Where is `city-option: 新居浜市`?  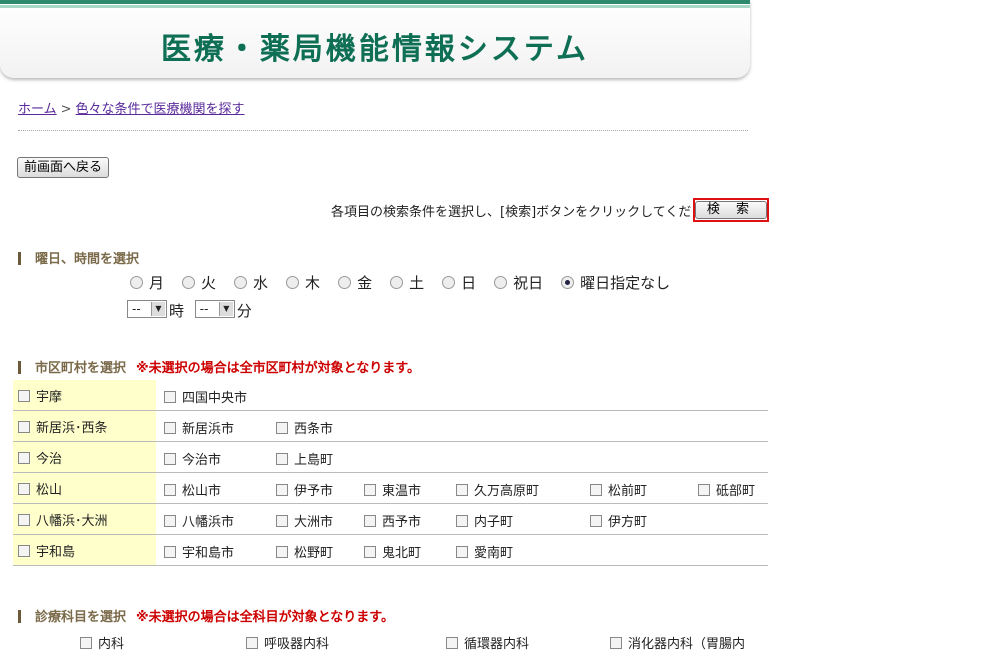 city-option: 新居浜市 is located at coordinates (199, 427).